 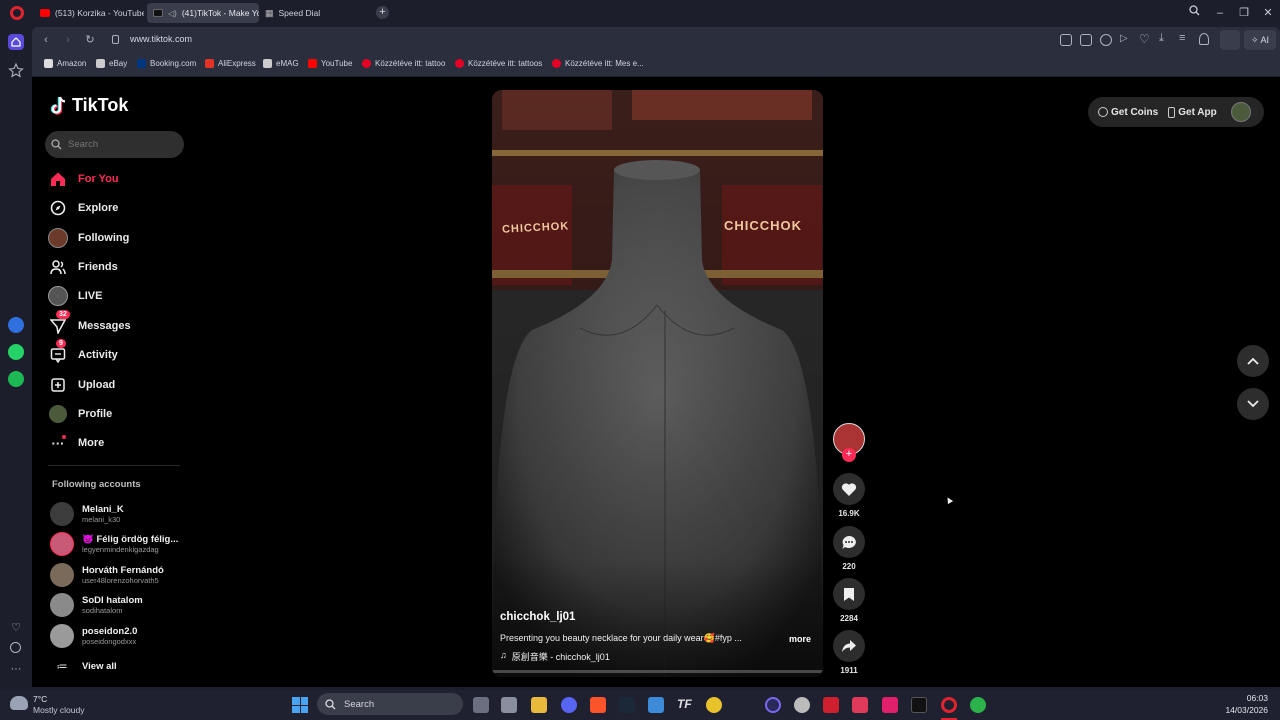 I want to click on cloud-weather-icon, so click(x=19, y=703).